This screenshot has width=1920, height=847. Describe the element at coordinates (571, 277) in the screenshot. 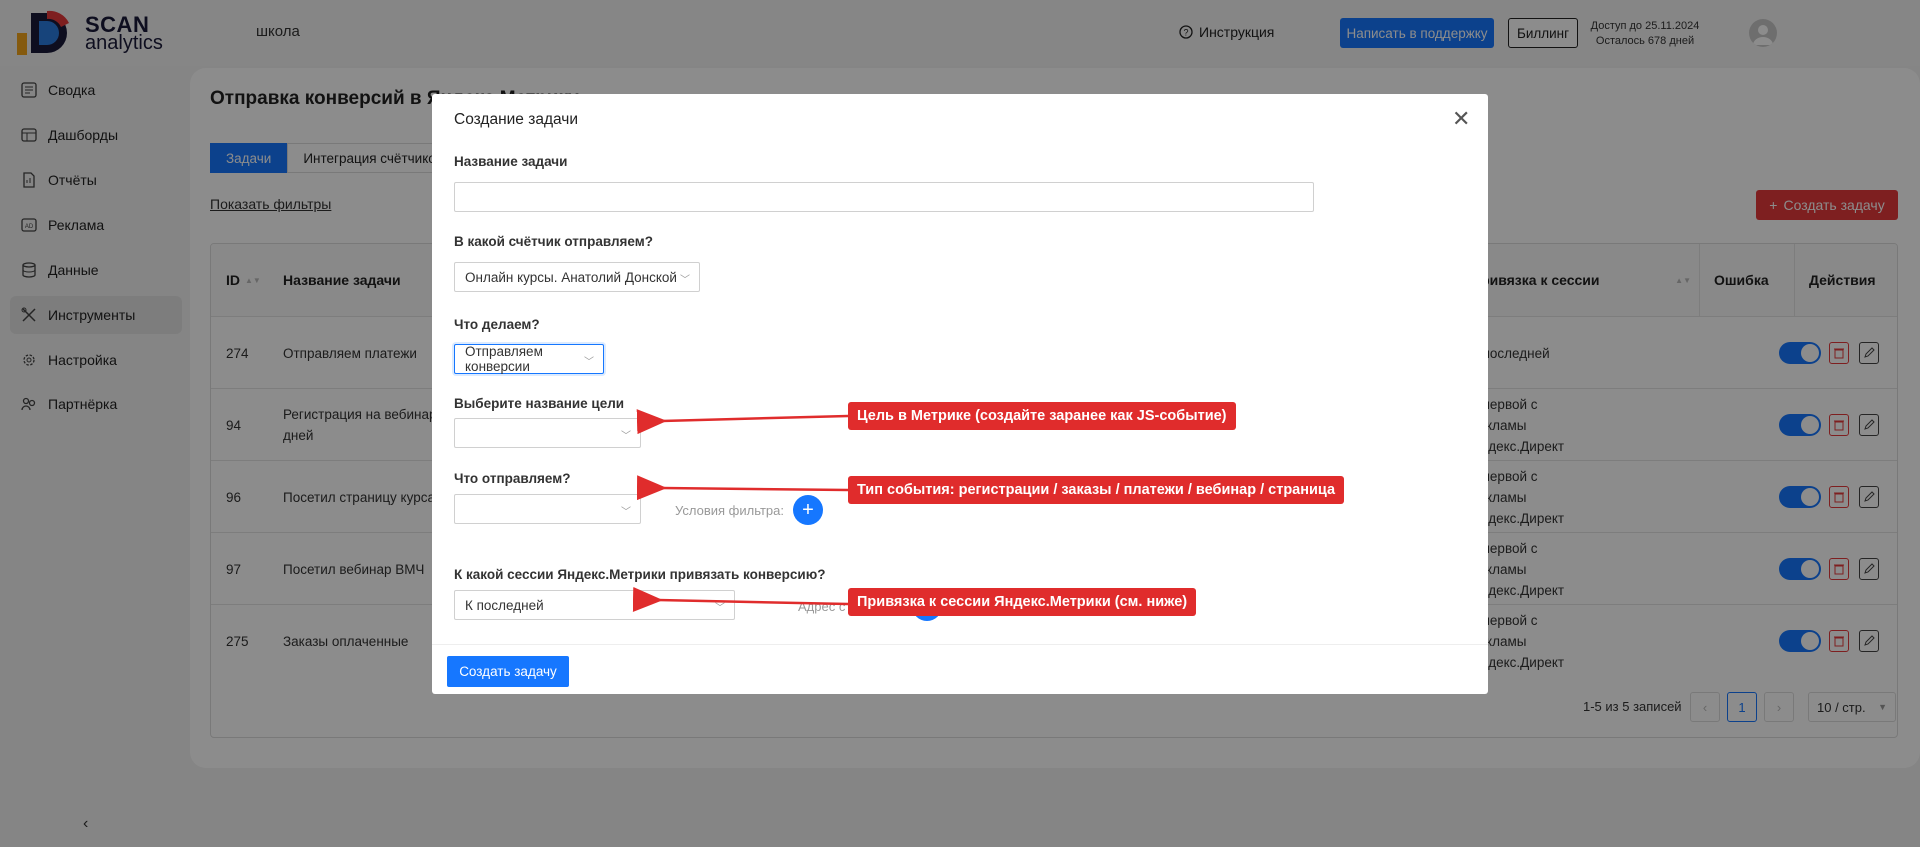

I see `counter-value: Онлайн курсы. Анатолий Донской` at that location.